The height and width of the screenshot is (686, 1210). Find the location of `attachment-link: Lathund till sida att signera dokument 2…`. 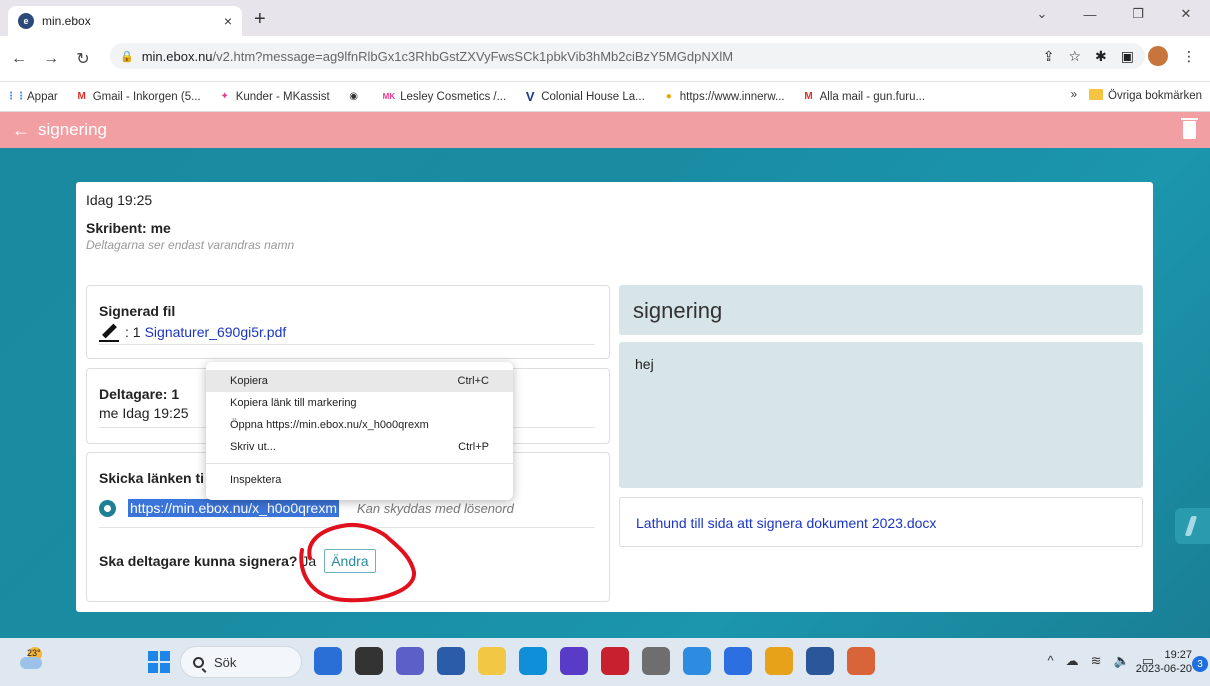

attachment-link: Lathund till sida att signera dokument 2… is located at coordinates (786, 523).